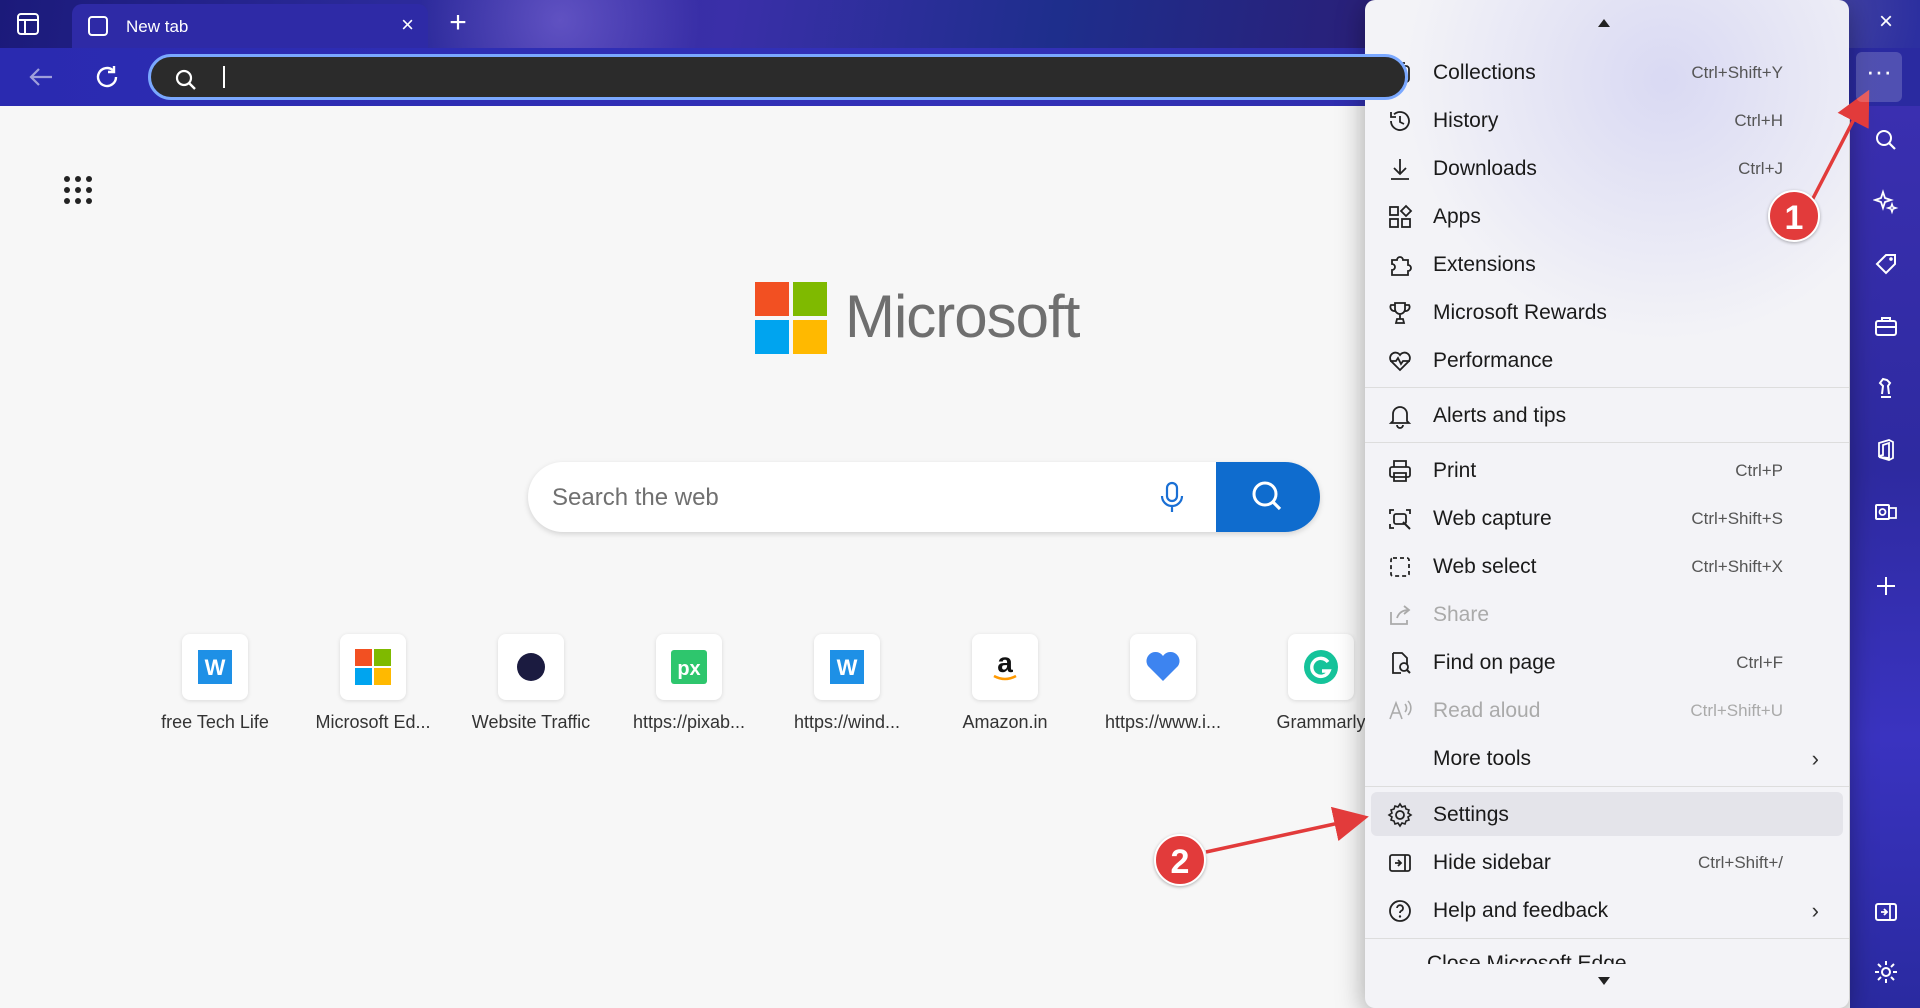  Describe the element at coordinates (1321, 667) in the screenshot. I see `grammarly-icon` at that location.